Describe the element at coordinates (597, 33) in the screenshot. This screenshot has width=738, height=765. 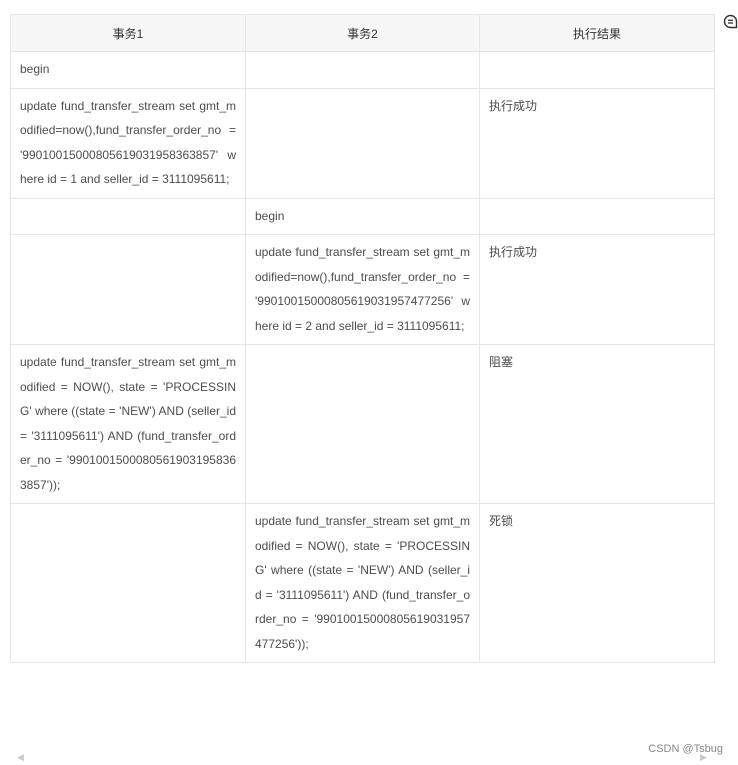
I see `header-result: 执行结果` at that location.